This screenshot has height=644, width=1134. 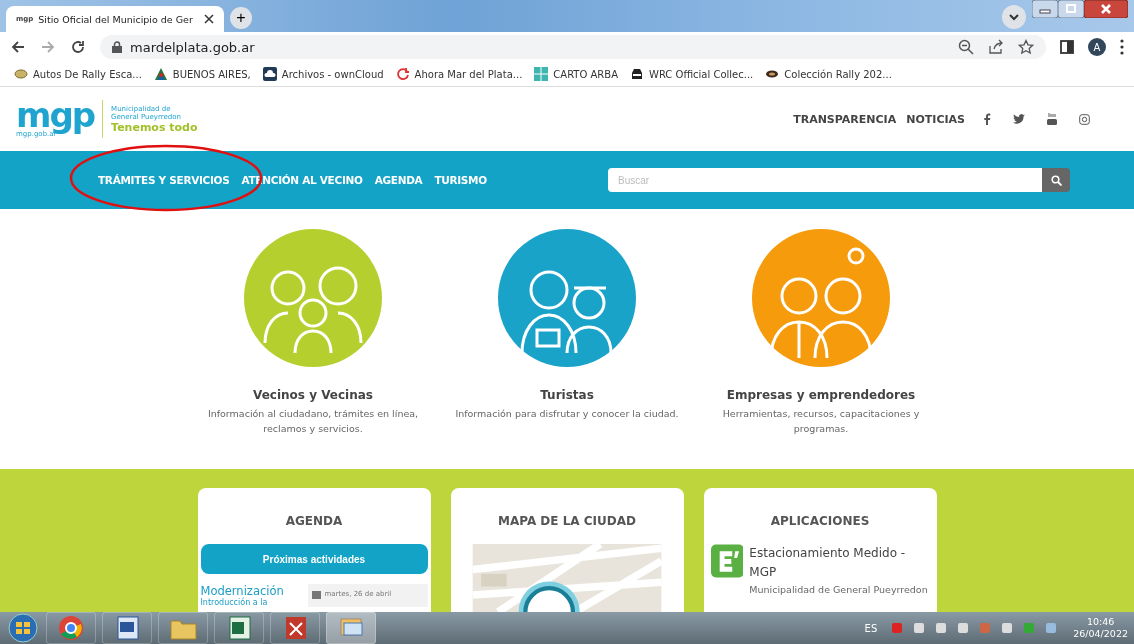 What do you see at coordinates (269, 74) in the screenshot?
I see `cloud-icon` at bounding box center [269, 74].